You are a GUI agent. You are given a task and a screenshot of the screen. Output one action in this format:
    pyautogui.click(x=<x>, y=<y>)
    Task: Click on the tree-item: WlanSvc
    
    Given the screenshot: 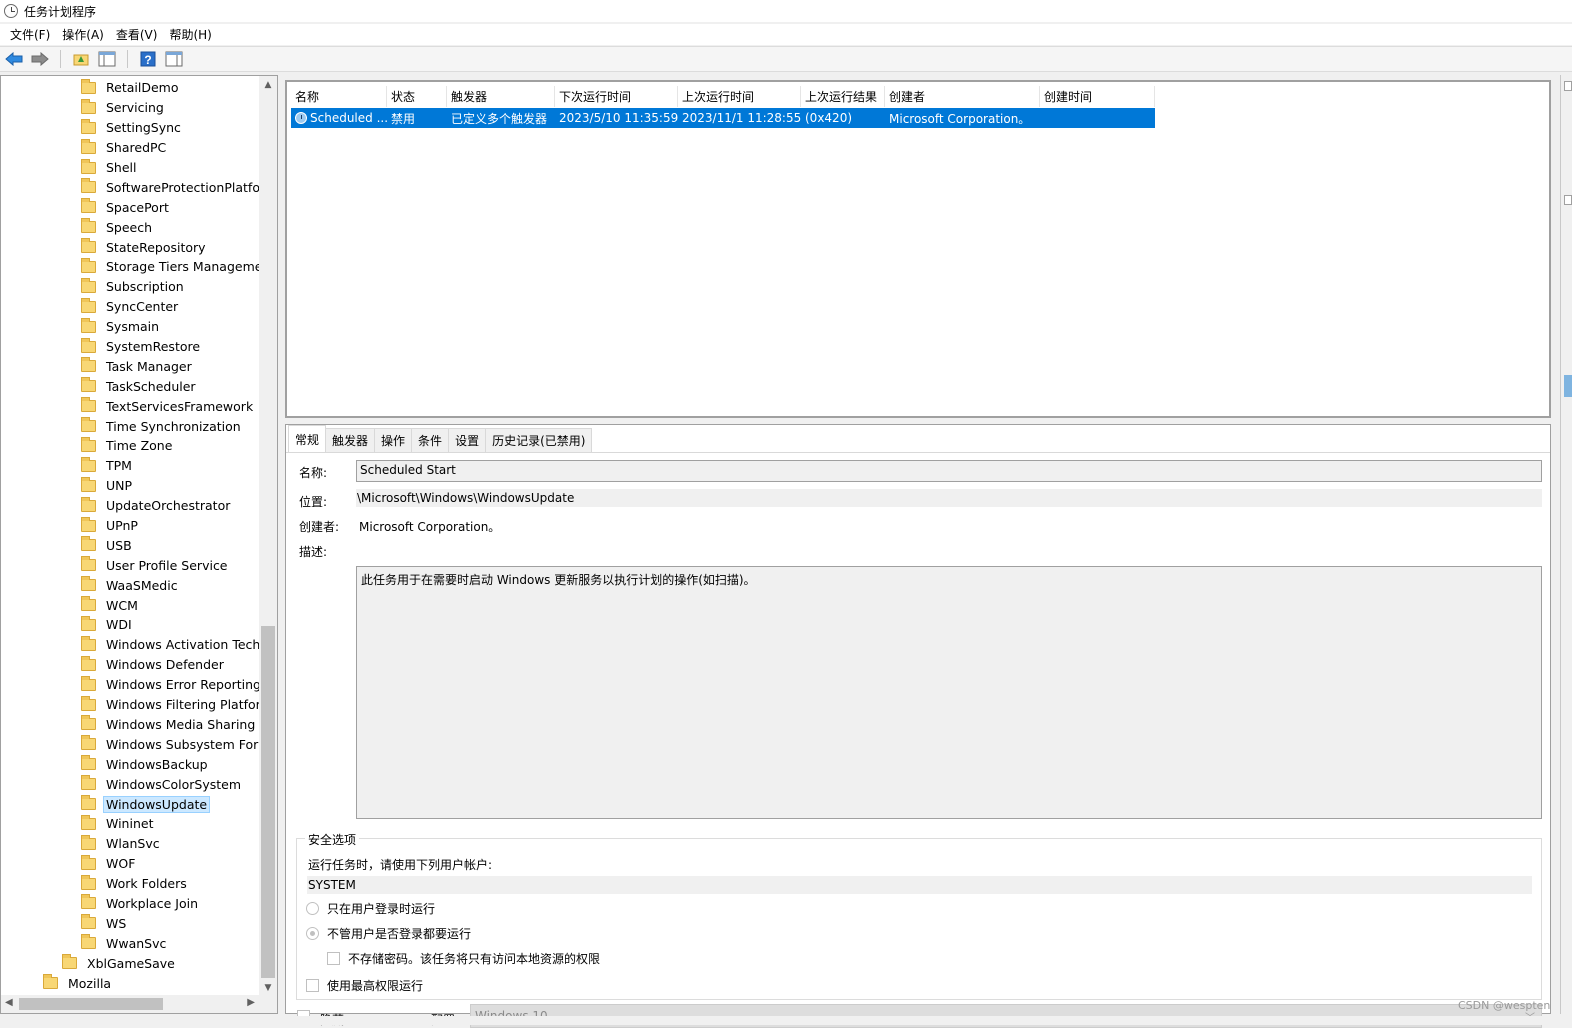 What is the action you would take?
    pyautogui.click(x=130, y=844)
    